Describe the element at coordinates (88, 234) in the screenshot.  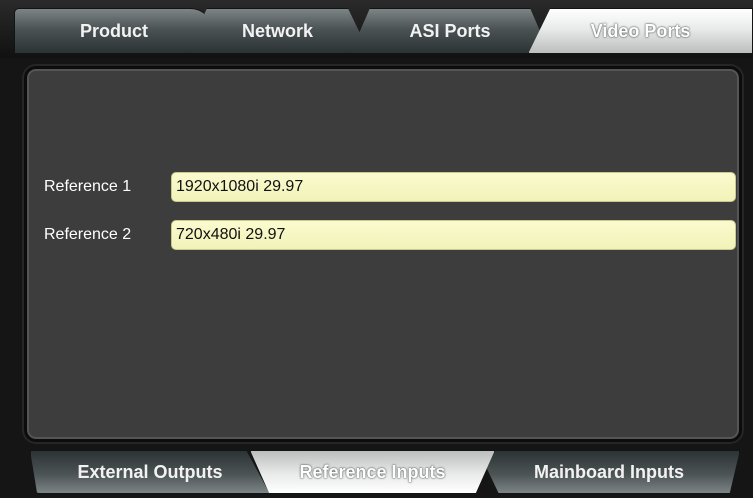
I see `reference-2-label: Reference 2` at that location.